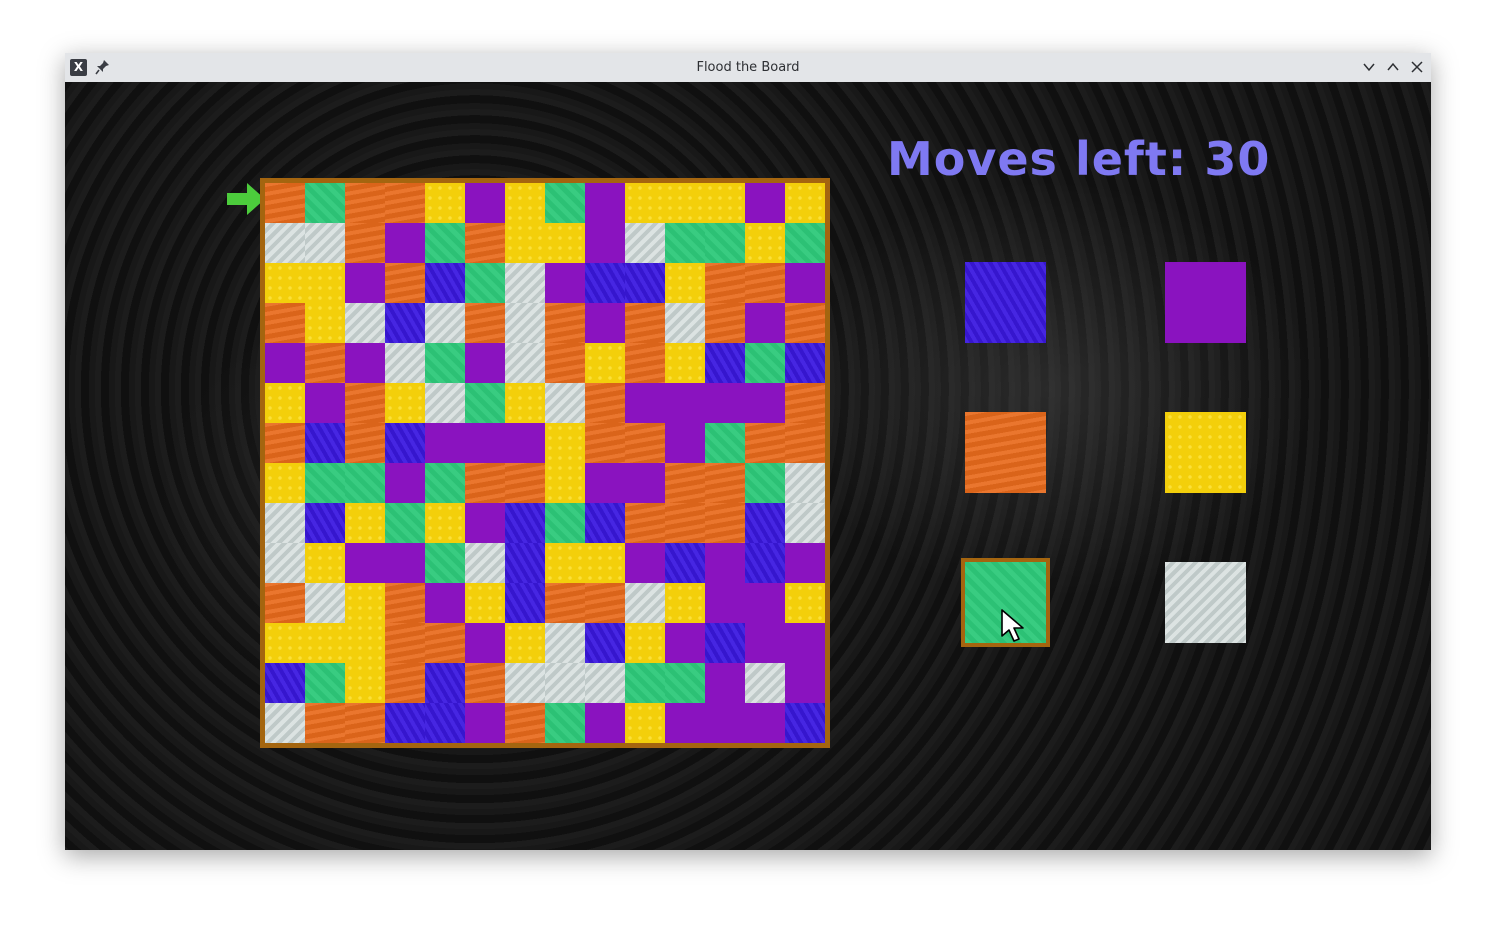 This screenshot has width=1496, height=927. What do you see at coordinates (1205, 602) in the screenshot?
I see `color-button-silver` at bounding box center [1205, 602].